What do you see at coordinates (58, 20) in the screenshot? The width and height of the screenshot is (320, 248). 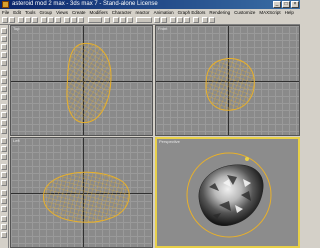 I see `selection-region-icon` at bounding box center [58, 20].